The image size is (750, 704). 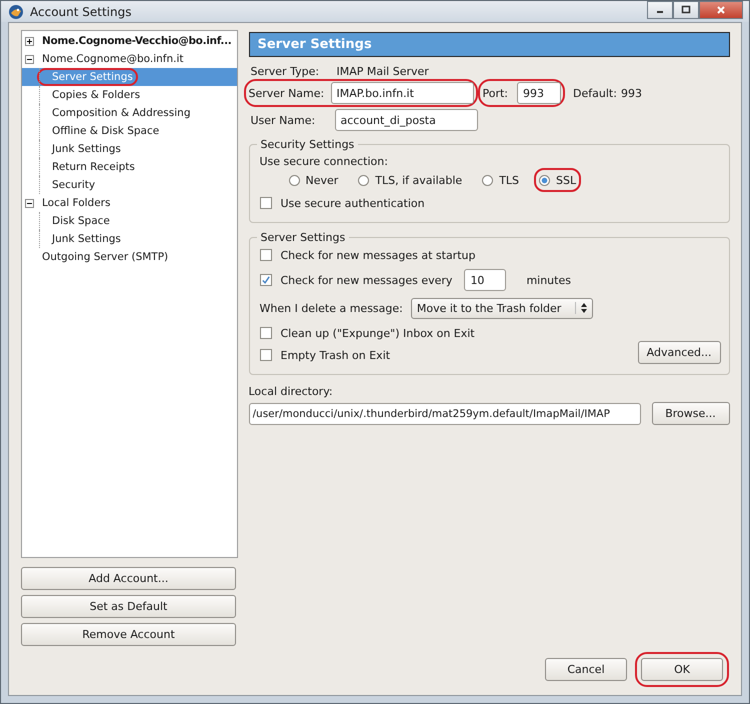 I want to click on bird-icon, so click(x=16, y=12).